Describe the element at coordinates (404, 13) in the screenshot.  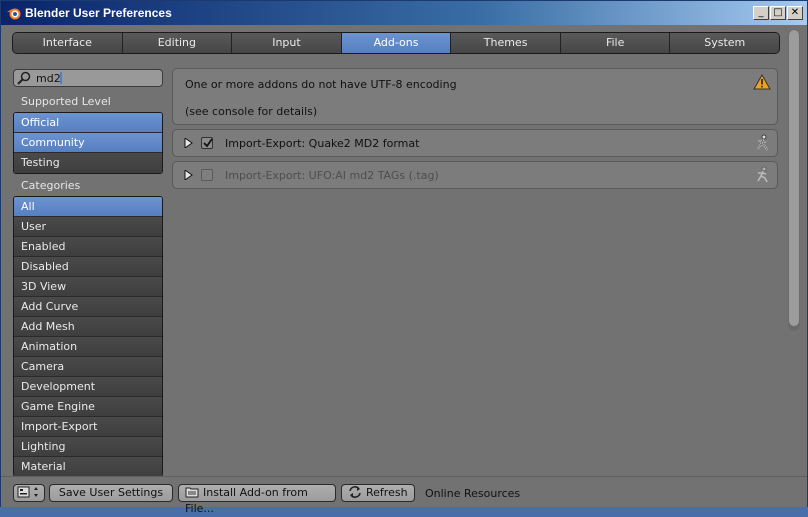
I see `title-bar: Blender User Preferences _ □ ✕` at that location.